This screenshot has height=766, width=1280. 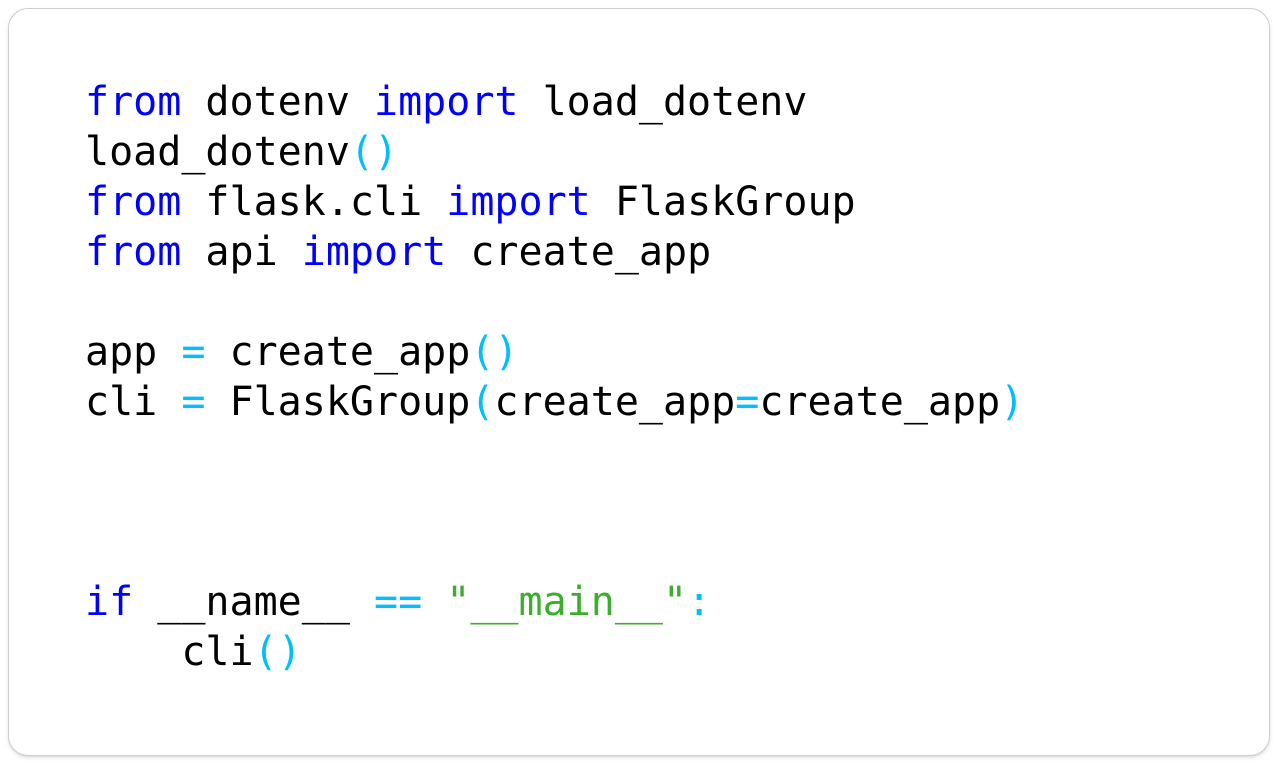 I want to click on code-line: load_dotenv(), so click(x=554, y=152).